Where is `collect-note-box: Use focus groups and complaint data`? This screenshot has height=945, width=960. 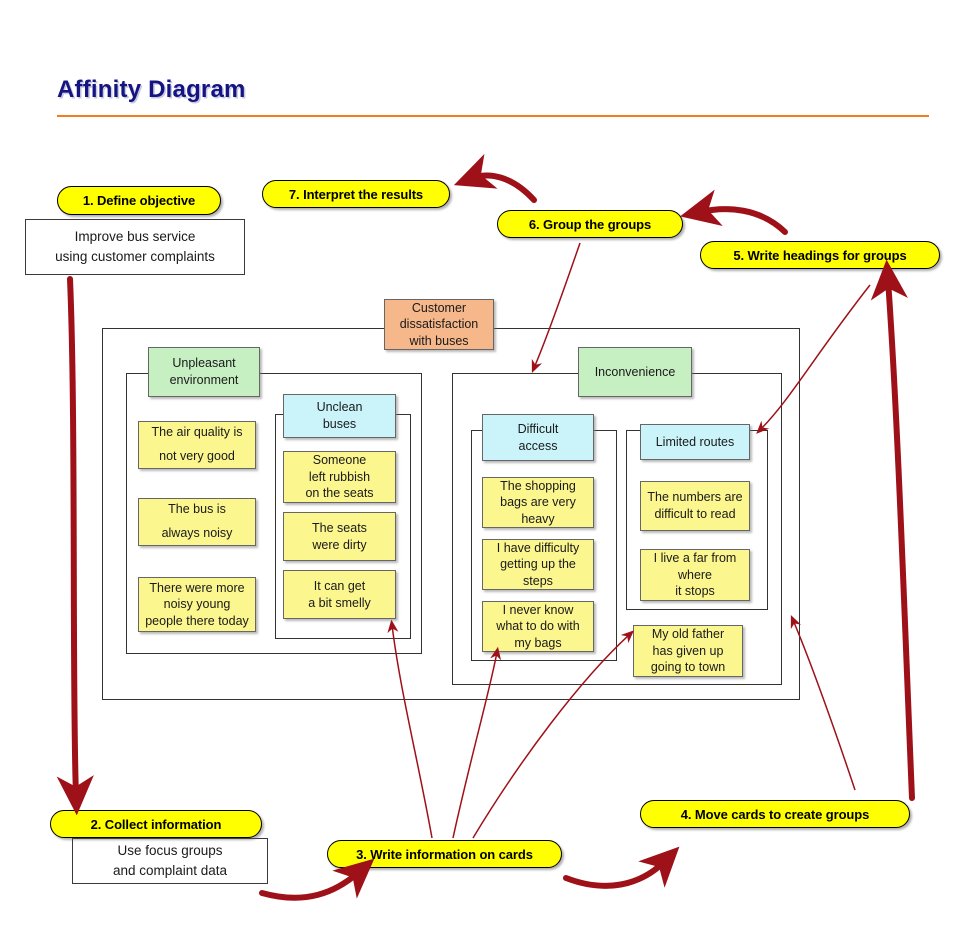 collect-note-box: Use focus groups and complaint data is located at coordinates (170, 861).